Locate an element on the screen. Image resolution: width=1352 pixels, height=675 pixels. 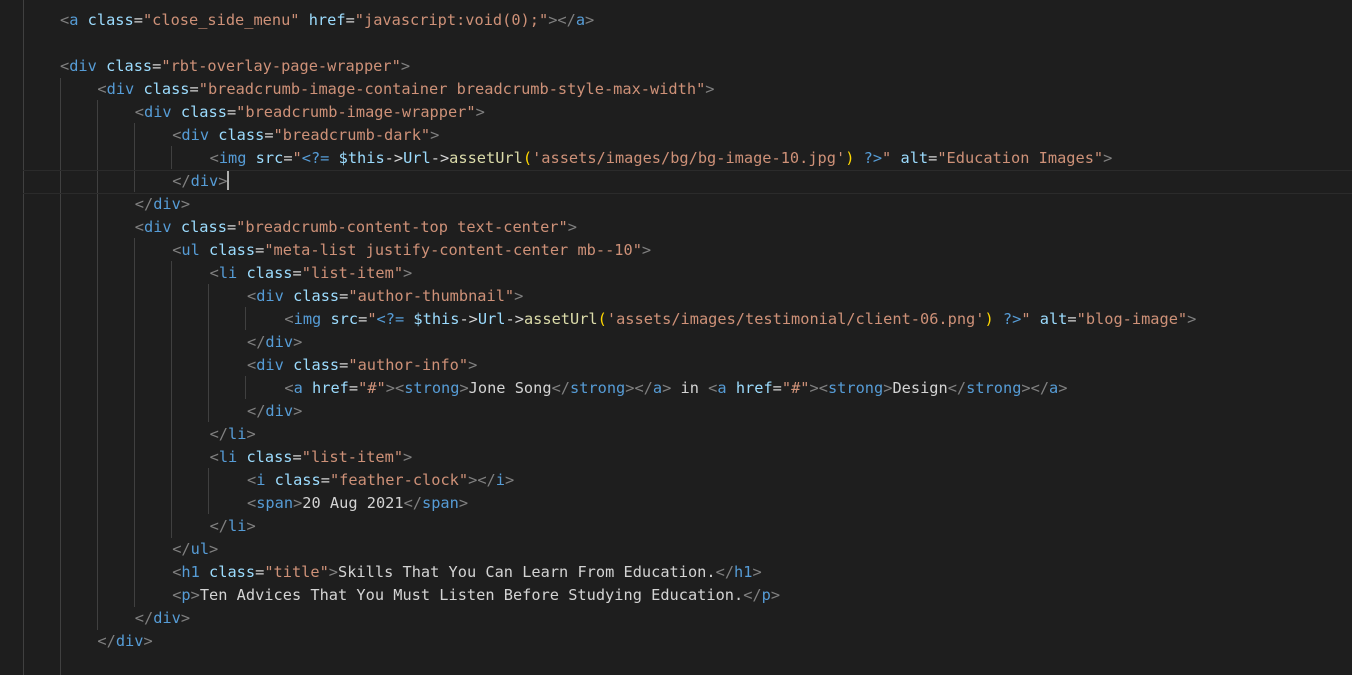
code-line: <span>20 Aug 2021</span> is located at coordinates (357, 503).